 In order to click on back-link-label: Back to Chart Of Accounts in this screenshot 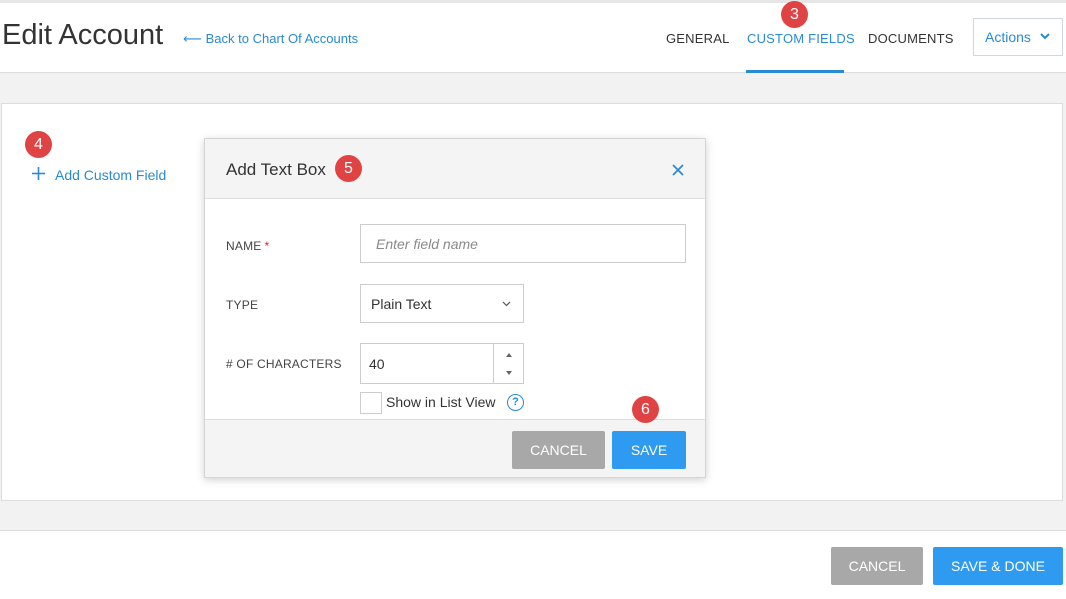, I will do `click(282, 38)`.